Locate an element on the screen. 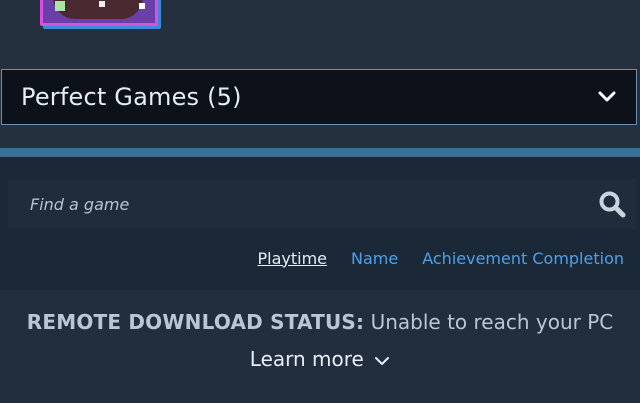  learn-more-label: Learn more is located at coordinates (306, 359).